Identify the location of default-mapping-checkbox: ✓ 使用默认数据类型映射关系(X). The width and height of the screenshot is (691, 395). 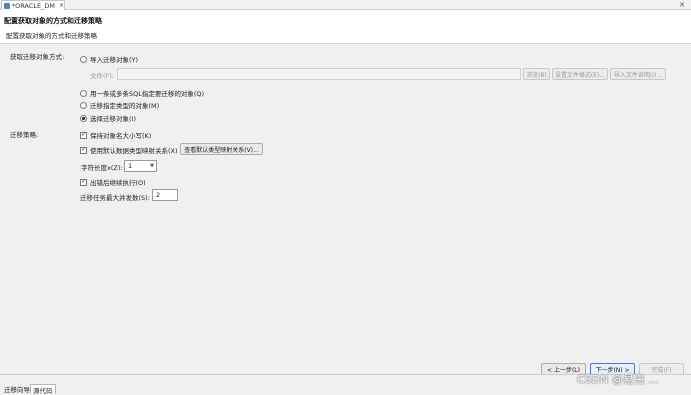
(129, 150).